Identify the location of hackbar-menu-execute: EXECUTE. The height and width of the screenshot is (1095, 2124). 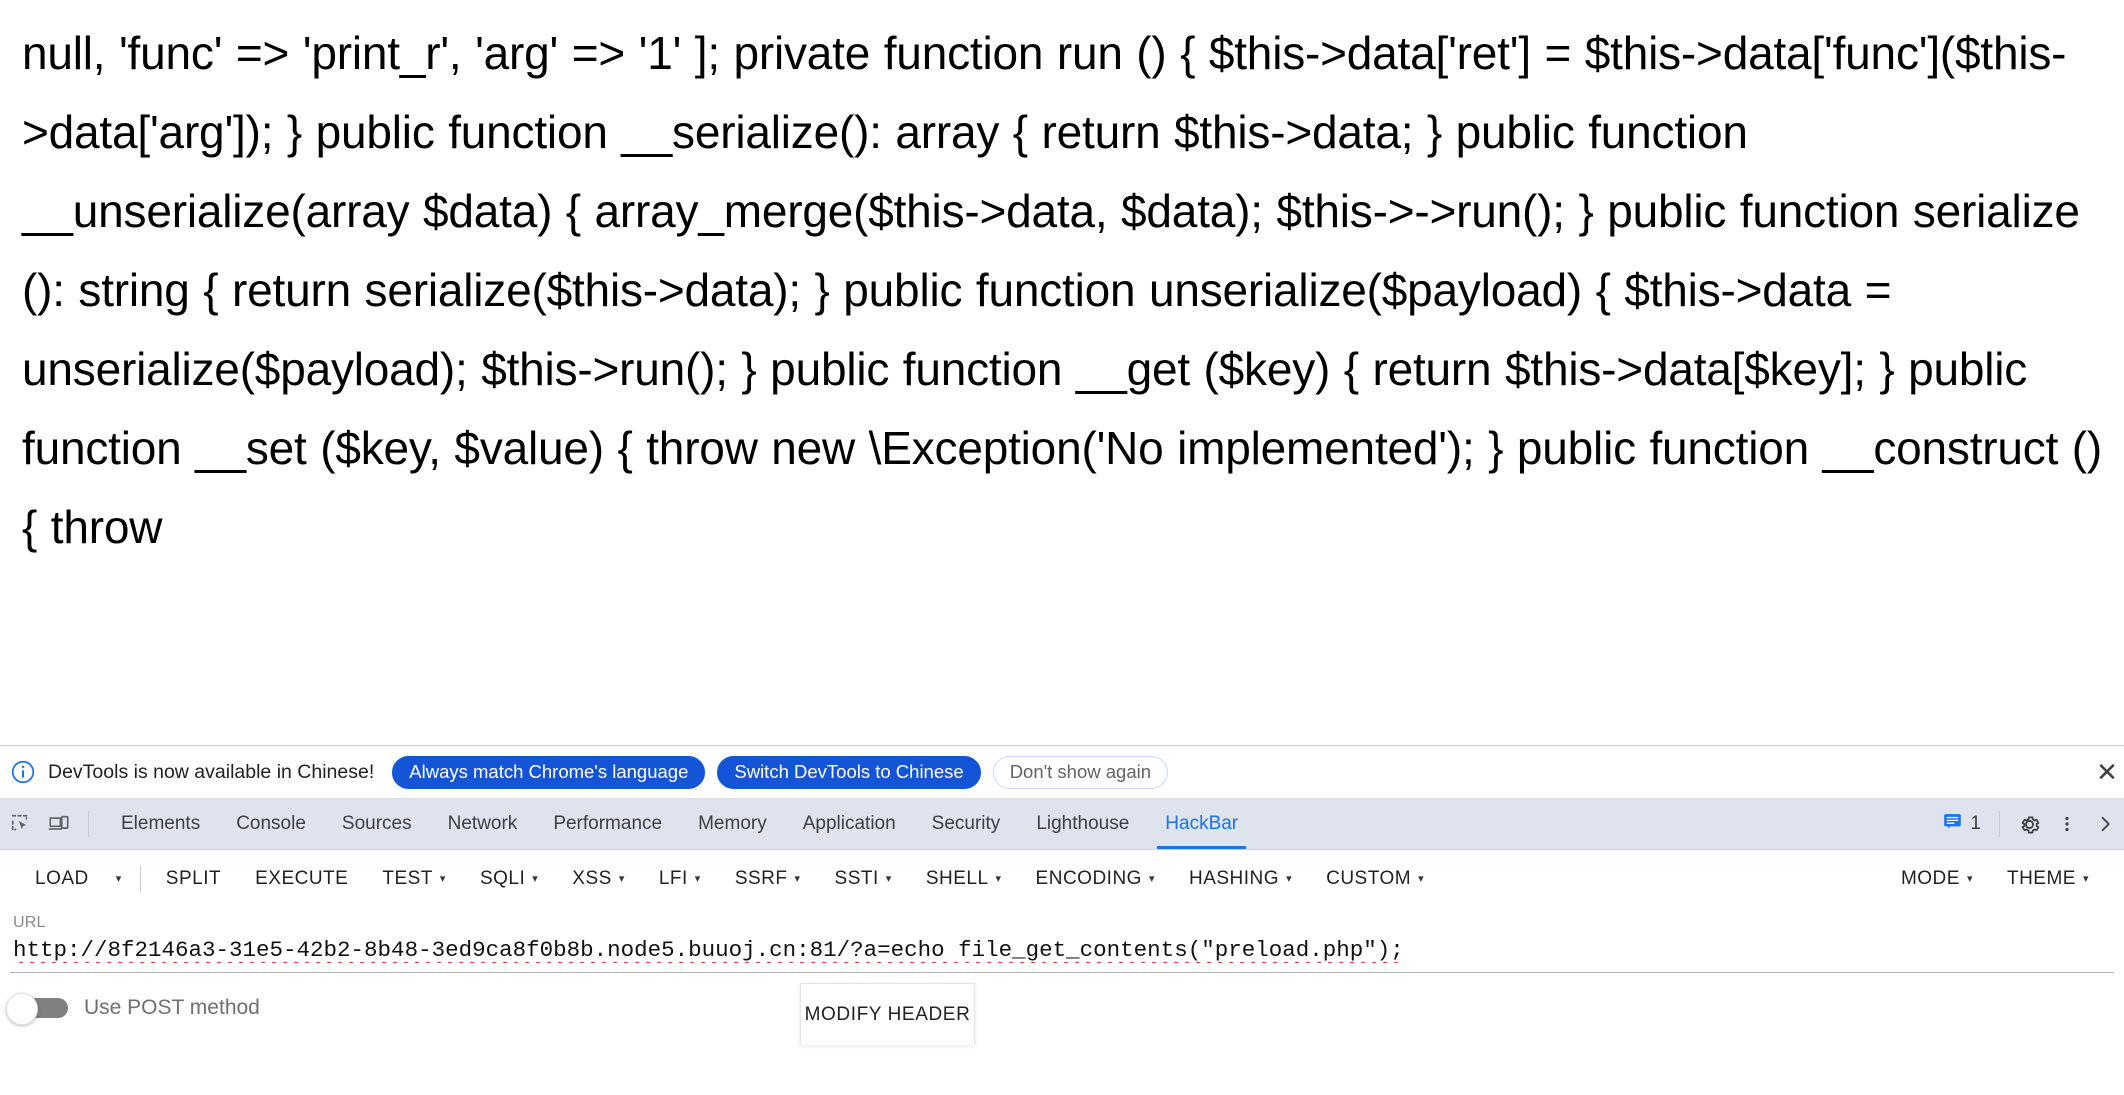
(301, 879).